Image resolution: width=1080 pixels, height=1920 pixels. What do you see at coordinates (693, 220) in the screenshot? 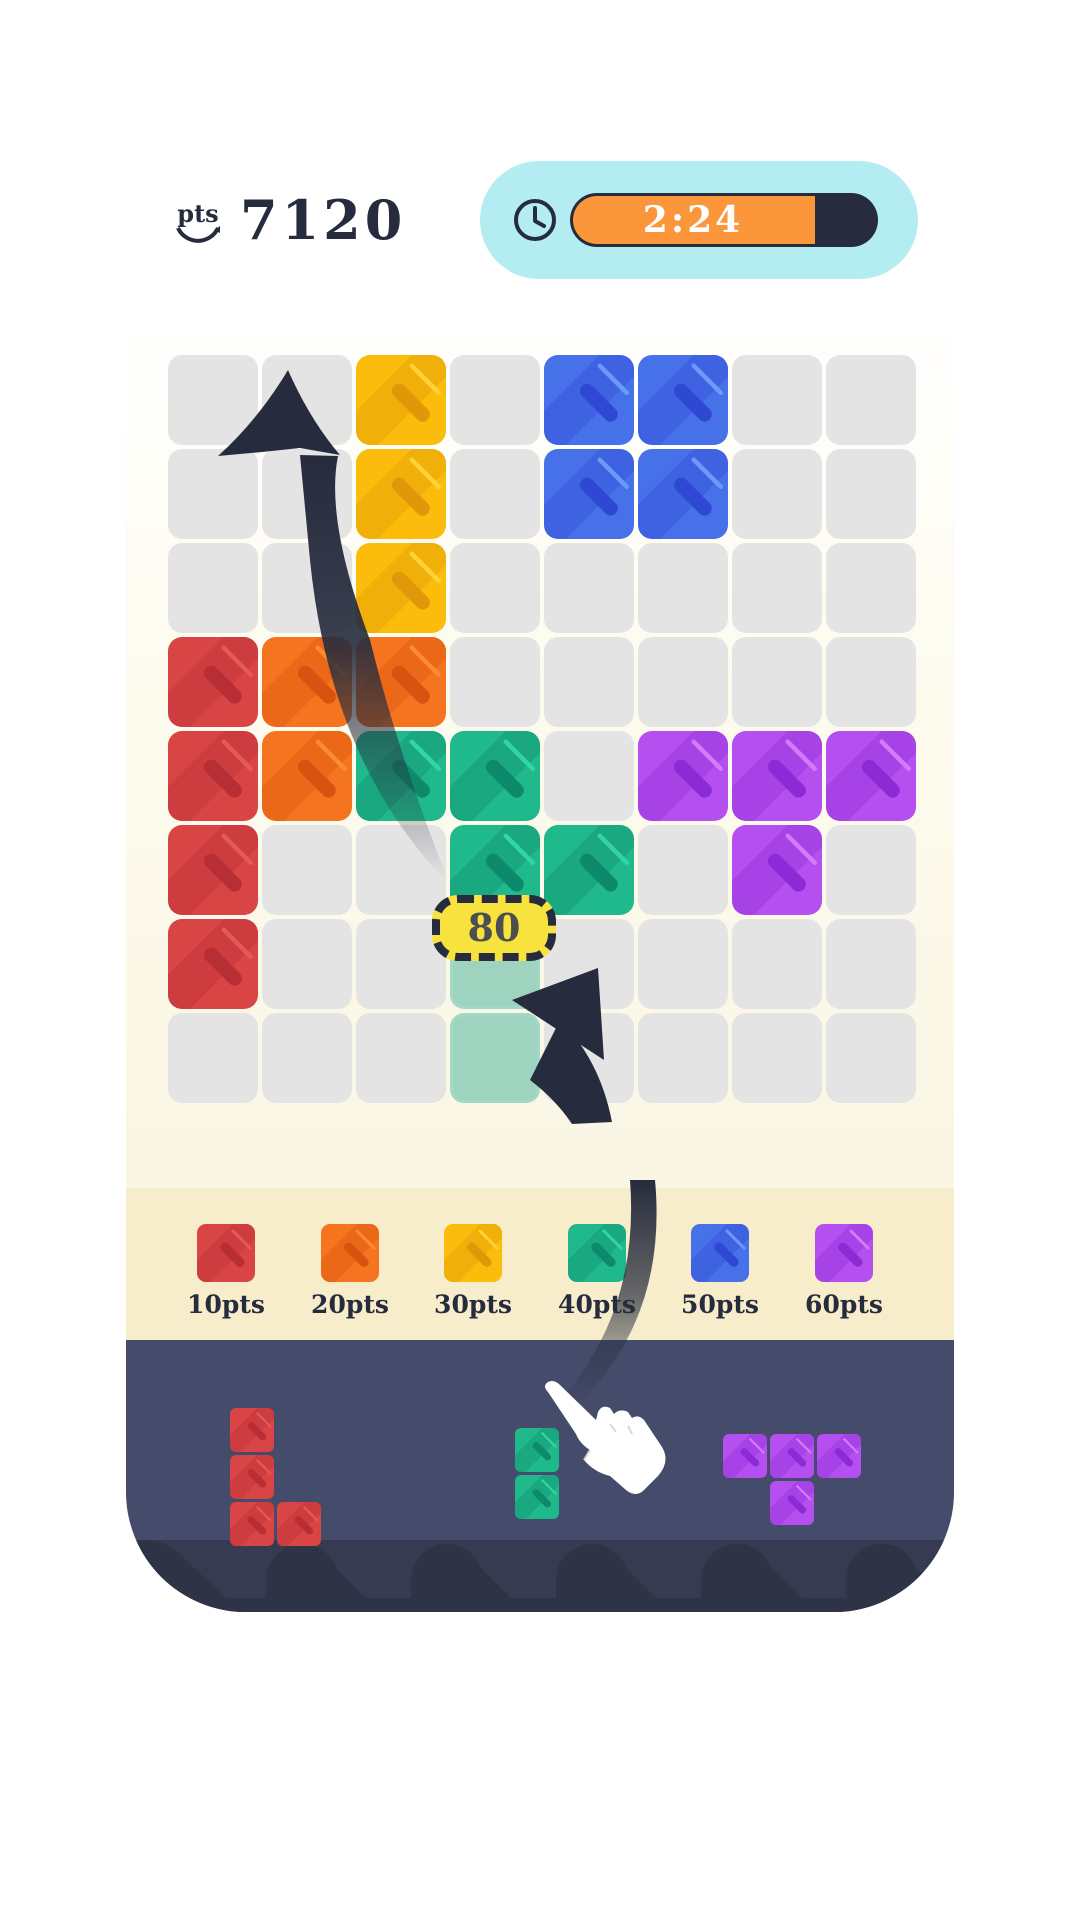
I see `timer-text: 2:24` at bounding box center [693, 220].